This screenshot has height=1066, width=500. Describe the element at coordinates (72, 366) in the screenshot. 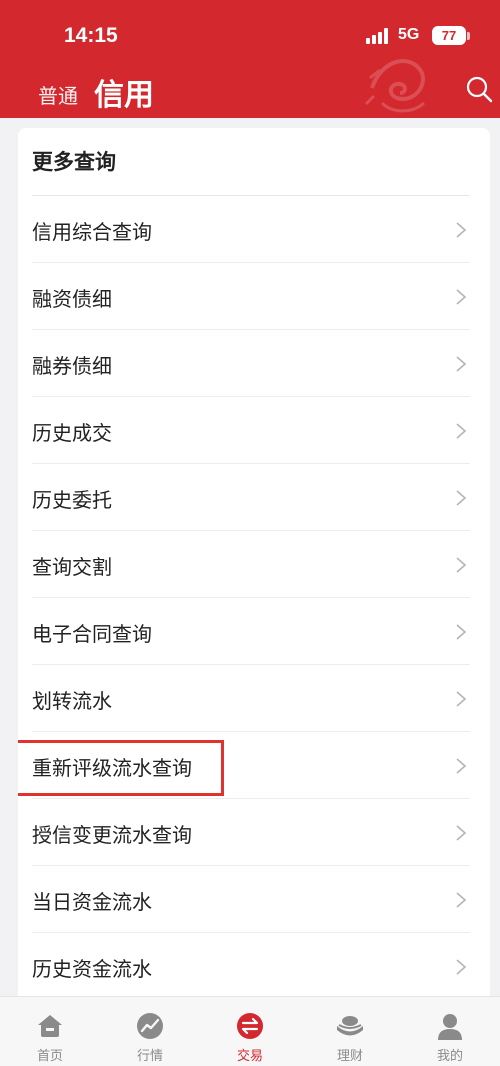

I see `menu-item-label: 融券债细` at that location.